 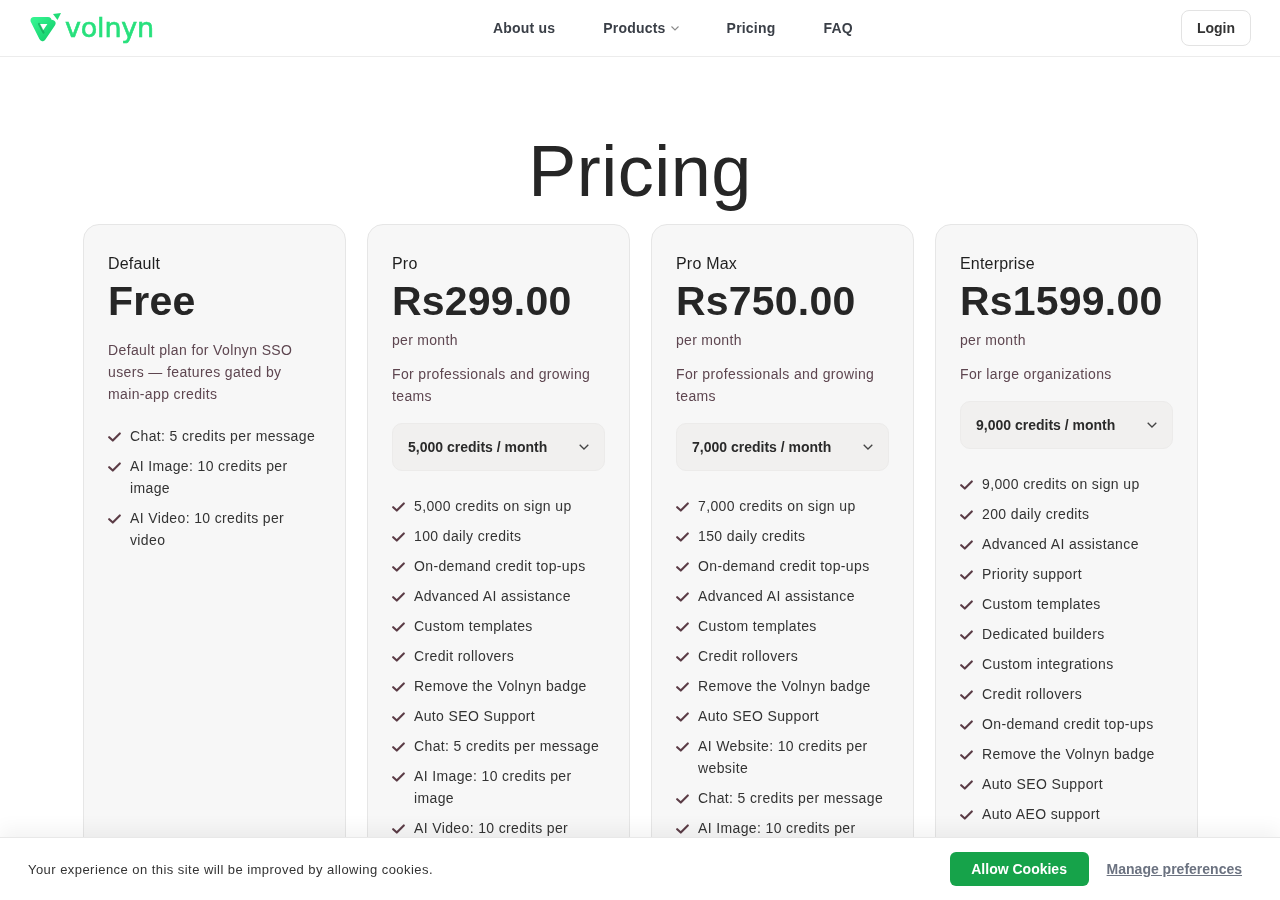 I want to click on feature-text: AI Video: 10 credits per, so click(x=491, y=828).